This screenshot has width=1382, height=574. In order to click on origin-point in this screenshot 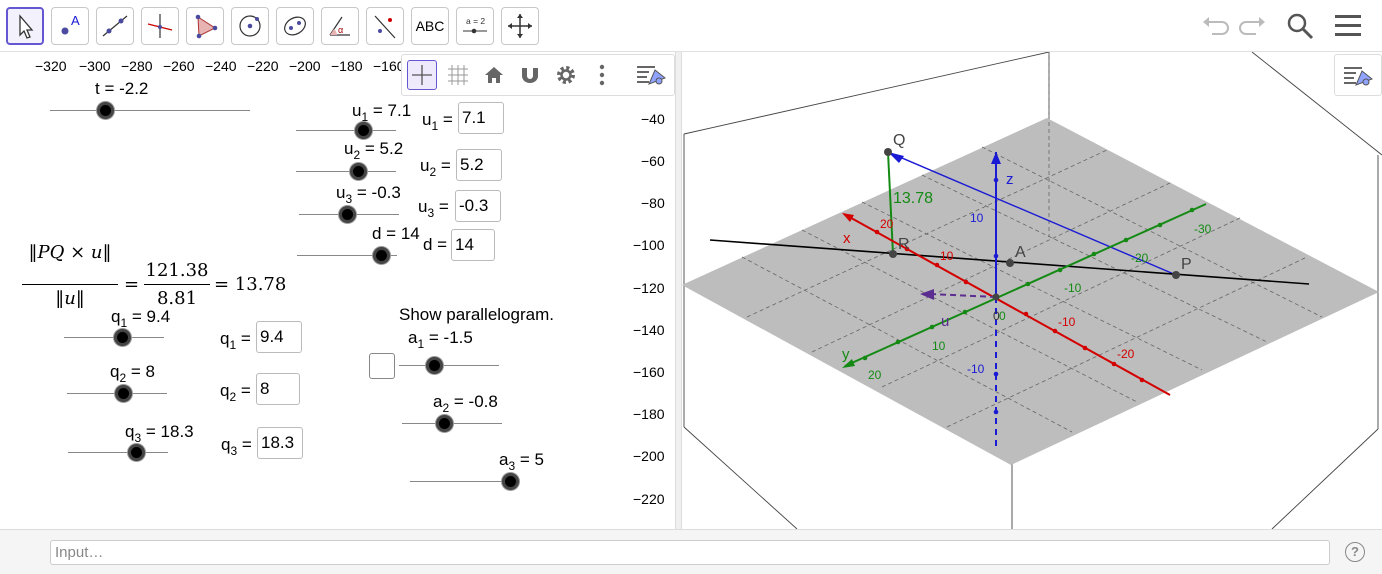, I will do `click(996, 297)`.